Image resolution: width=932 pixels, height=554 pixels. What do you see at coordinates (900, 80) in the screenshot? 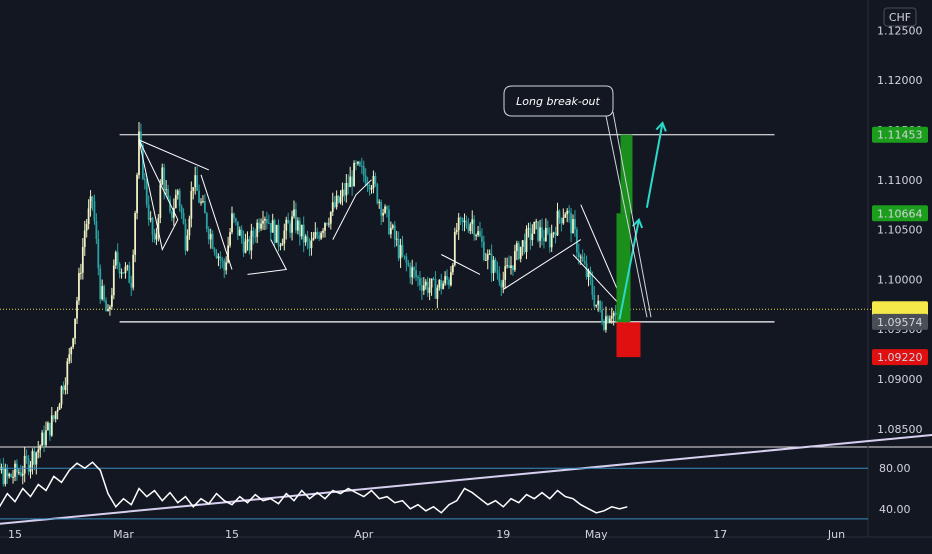
I see `price-tick-label: 1.12000` at bounding box center [900, 80].